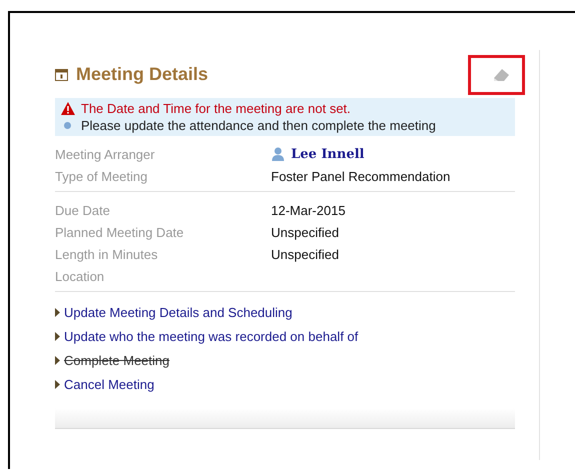  I want to click on action-link: Update Meeting Details and Scheduling, so click(178, 312).